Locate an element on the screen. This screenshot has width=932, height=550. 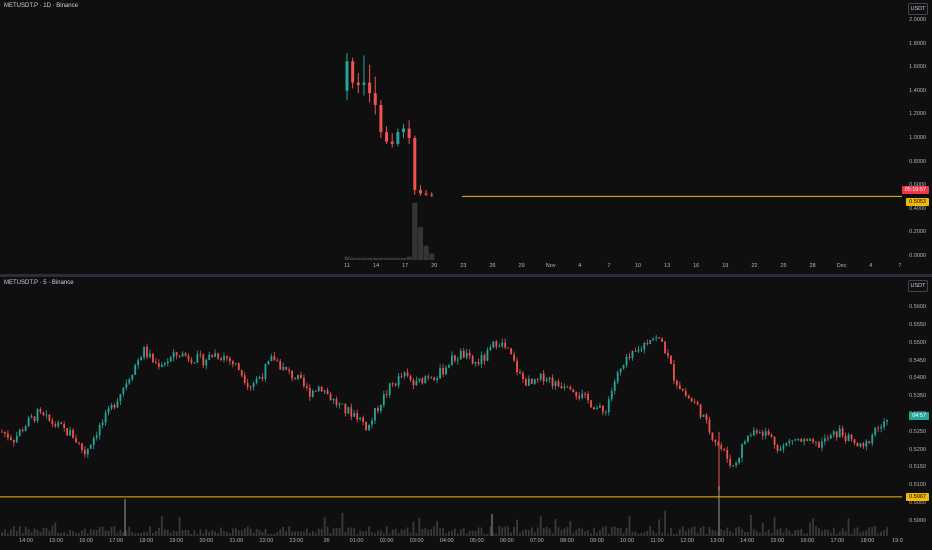
intraday-time-tick: 14:00 is located at coordinates (747, 541).